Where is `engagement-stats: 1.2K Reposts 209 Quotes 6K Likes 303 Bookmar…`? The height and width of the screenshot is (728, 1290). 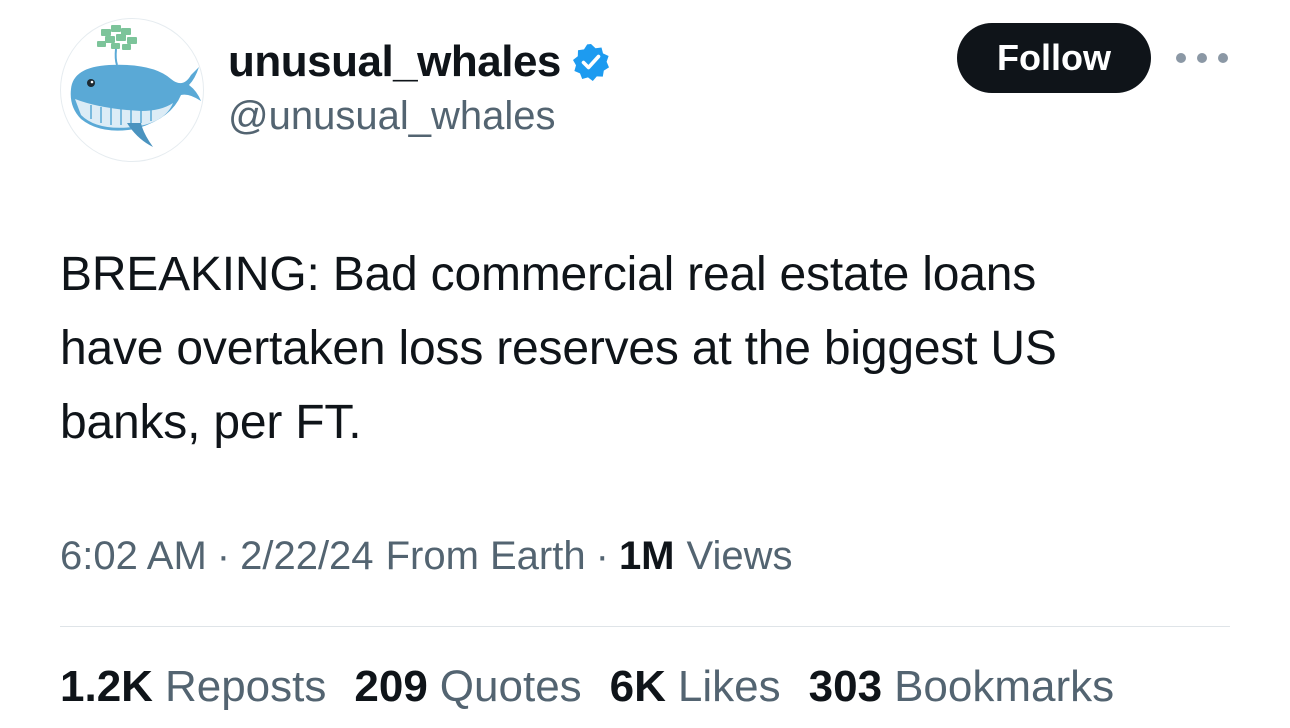 engagement-stats: 1.2K Reposts 209 Quotes 6K Likes 303 Bookmar… is located at coordinates (601, 687).